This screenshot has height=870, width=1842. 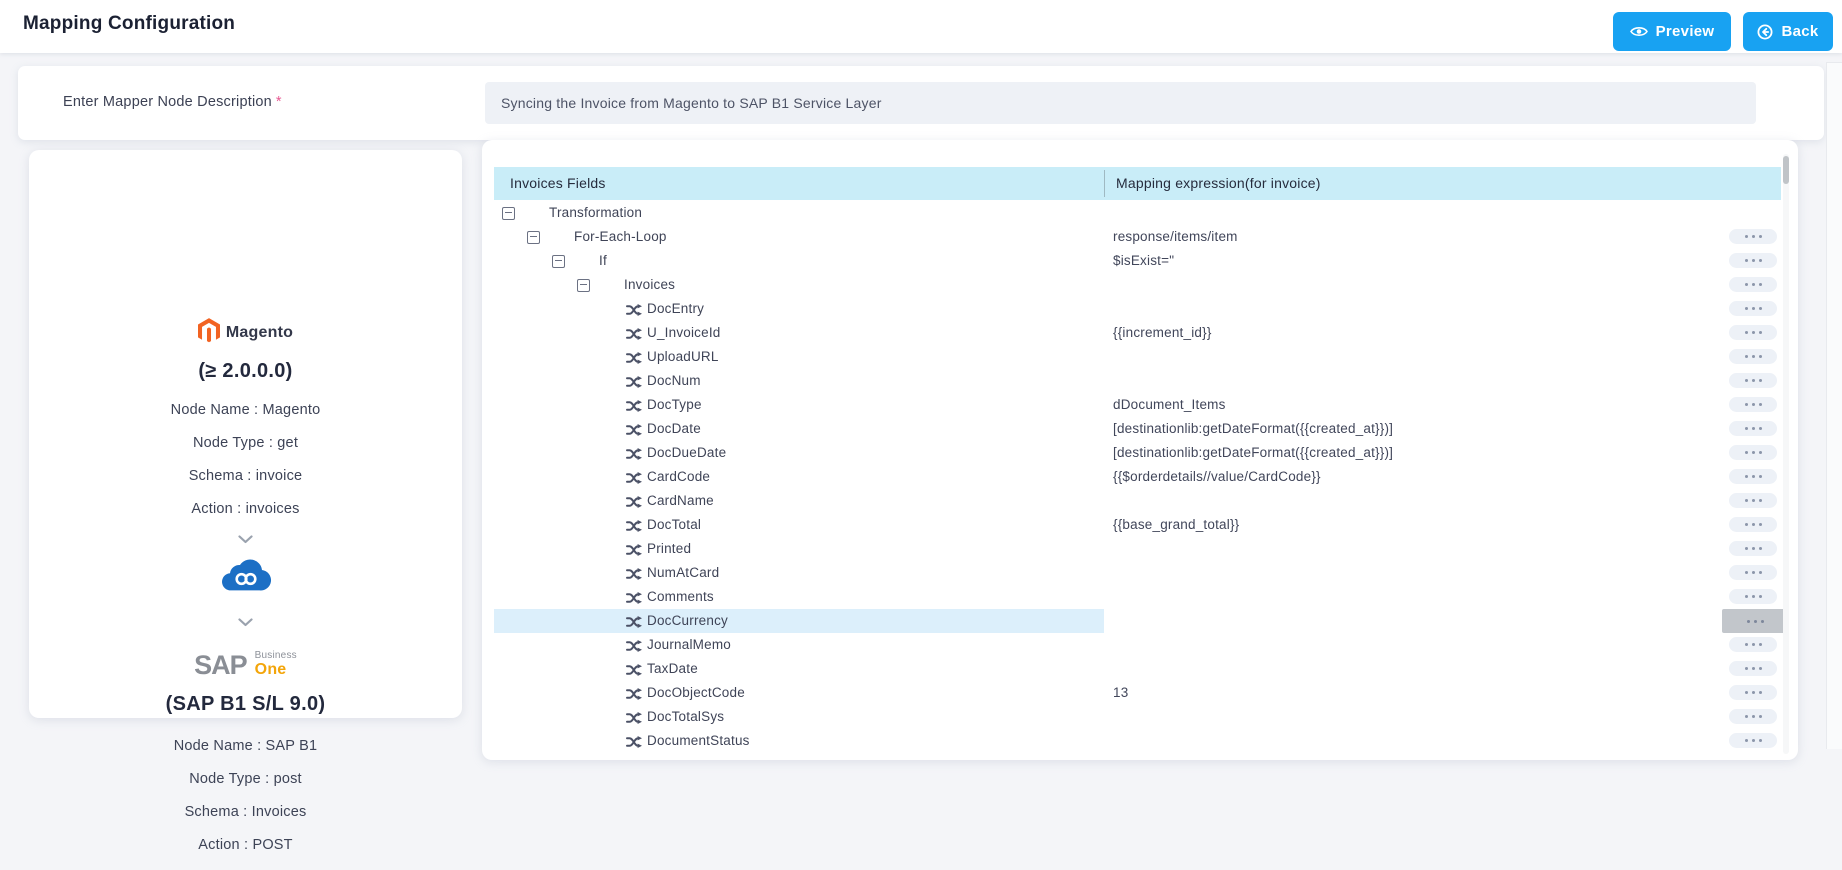 What do you see at coordinates (1142, 285) in the screenshot?
I see `mapping-row: Invoices` at bounding box center [1142, 285].